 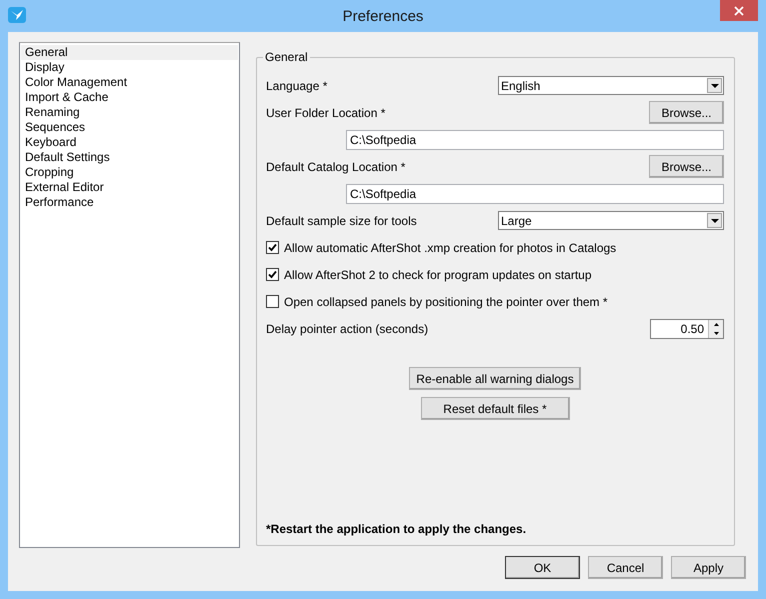 What do you see at coordinates (347, 329) in the screenshot?
I see `setting-label: Delay pointer action (seconds)` at bounding box center [347, 329].